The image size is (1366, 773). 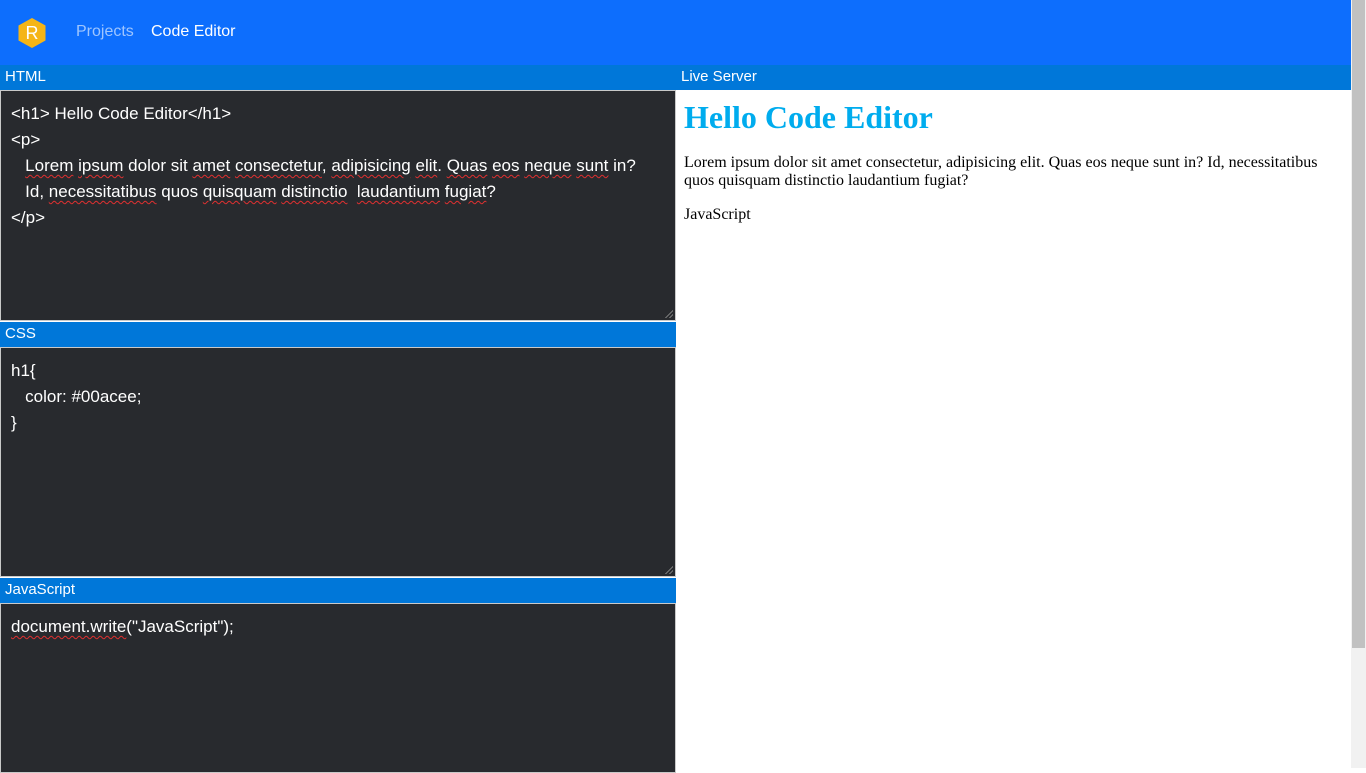 What do you see at coordinates (28, 217) in the screenshot?
I see `html-line-5: </p>` at bounding box center [28, 217].